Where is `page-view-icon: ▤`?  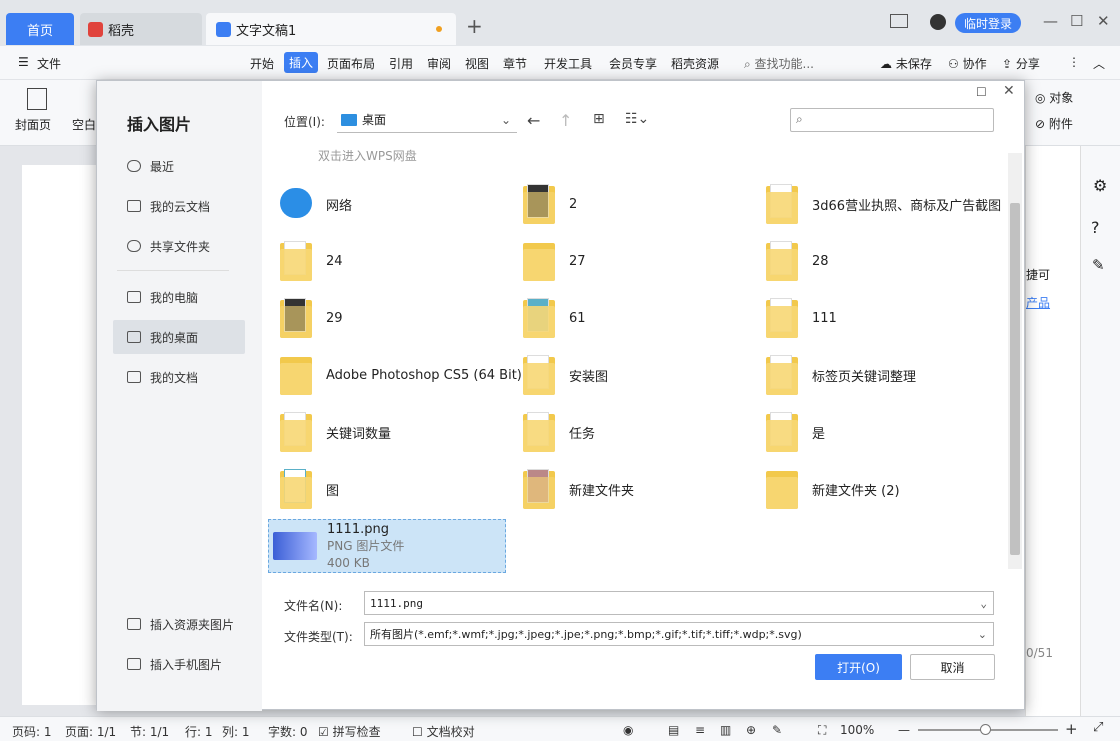
page-view-icon: ▤ is located at coordinates (673, 730).